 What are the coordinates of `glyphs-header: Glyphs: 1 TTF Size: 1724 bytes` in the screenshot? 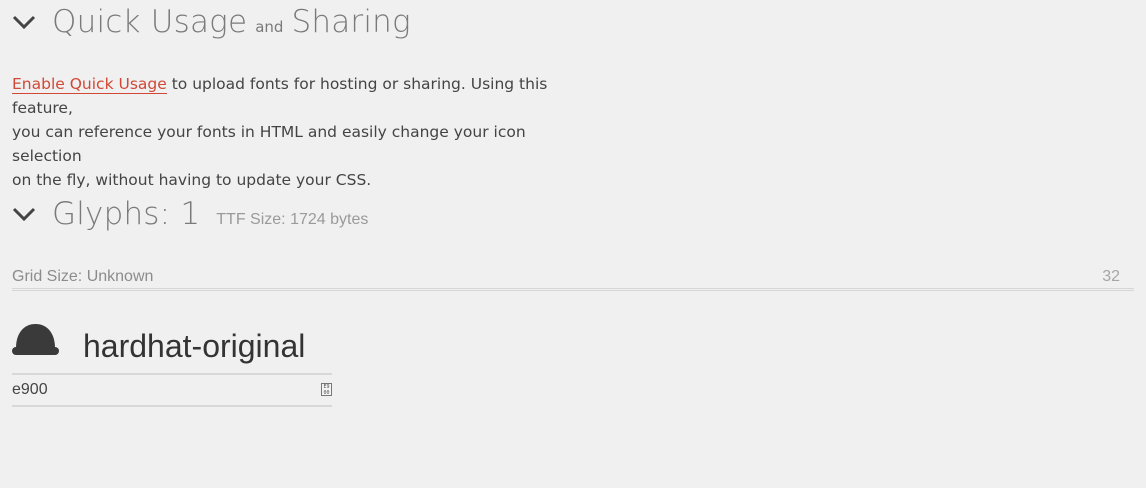 It's located at (190, 214).